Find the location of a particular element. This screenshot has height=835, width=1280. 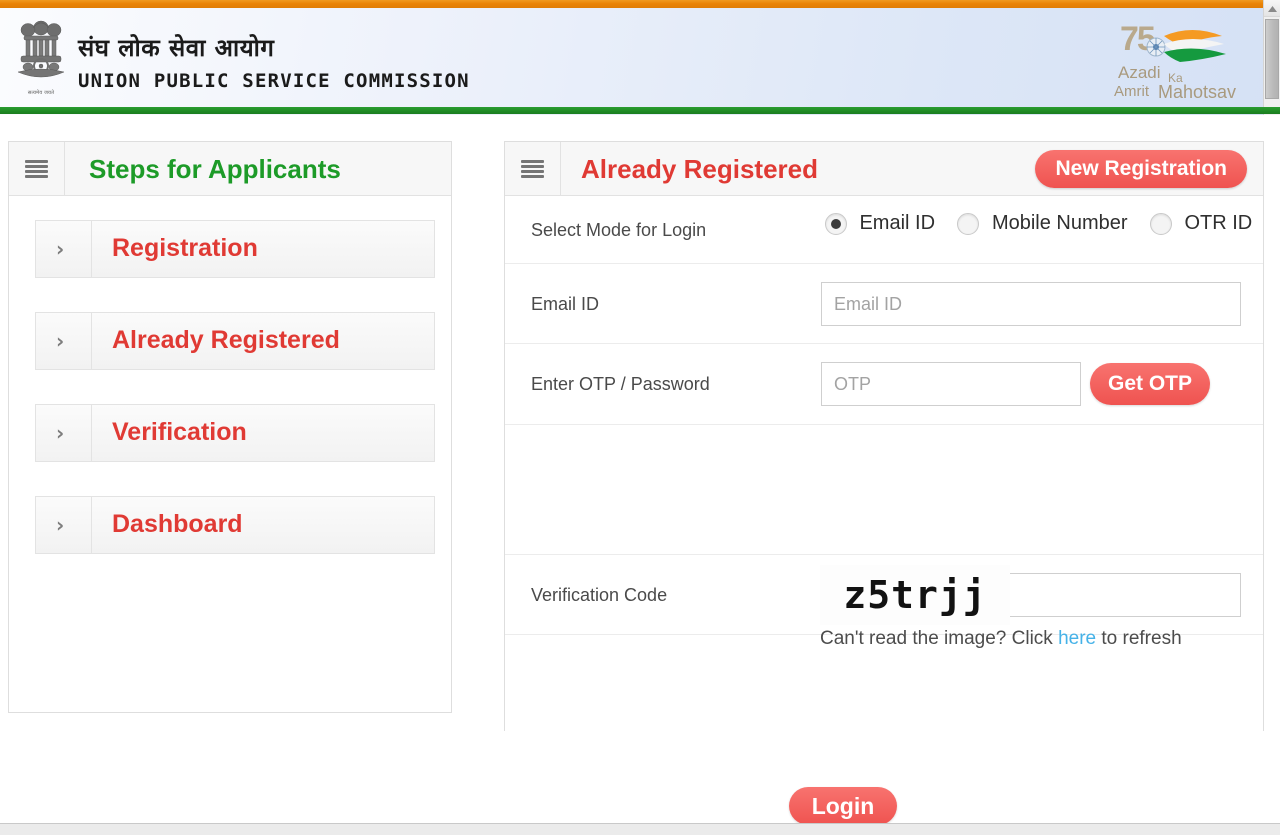

azadi-ka-amrit-mahotsav-logo: 75 Azadi Ka Amrit Mahotsav is located at coordinates (1178, 58).